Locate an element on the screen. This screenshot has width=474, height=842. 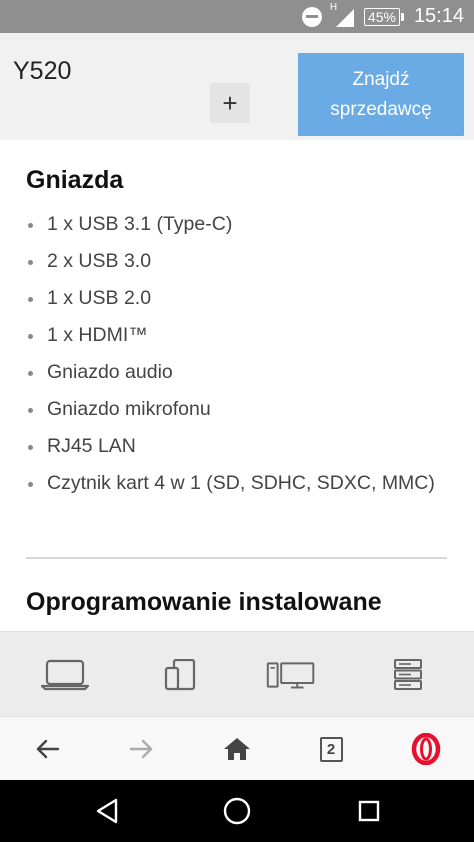
status-icons: H 45% 15:14 is located at coordinates (382, 16).